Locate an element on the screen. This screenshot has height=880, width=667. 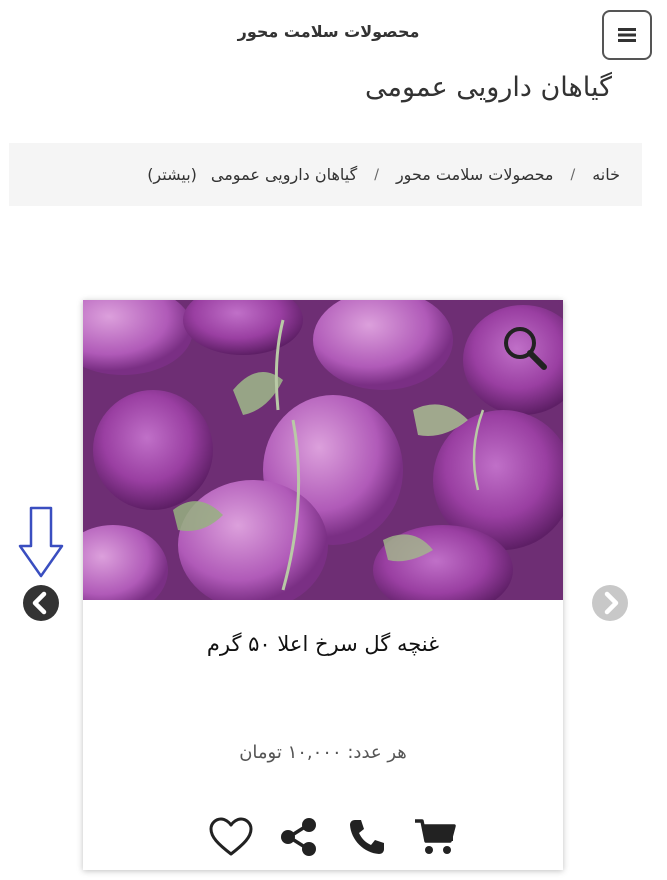
breadcrumb-current: گیاهان دارویی عمومی is located at coordinates (284, 174).